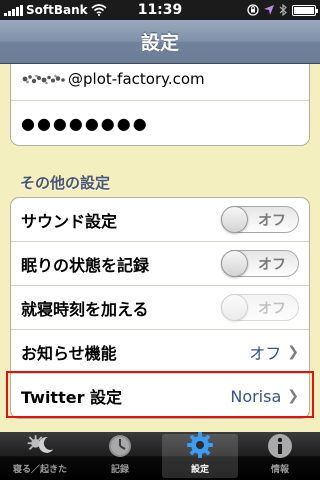 Image resolution: width=320 pixels, height=480 pixels. What do you see at coordinates (200, 445) in the screenshot?
I see `gear-icon` at bounding box center [200, 445].